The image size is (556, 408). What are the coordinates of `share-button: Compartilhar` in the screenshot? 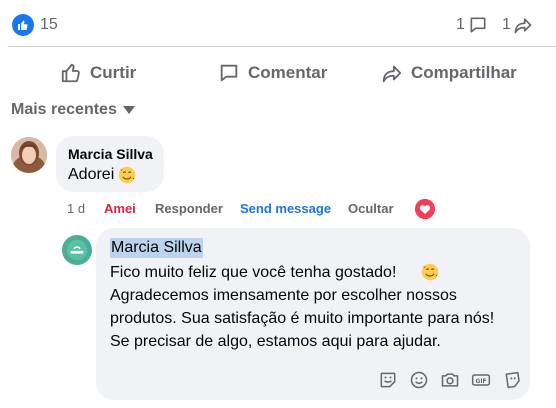 It's located at (449, 73).